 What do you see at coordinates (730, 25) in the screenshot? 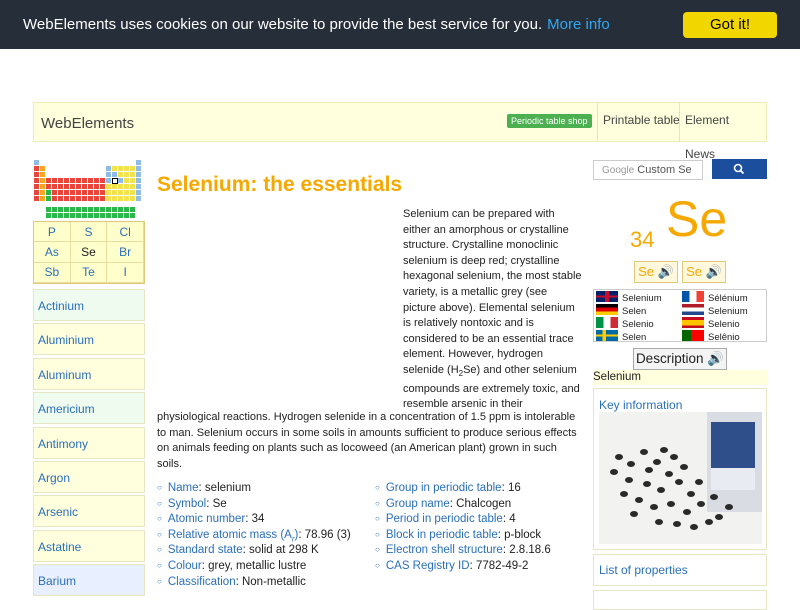
I see `got-it-button: Got it!` at bounding box center [730, 25].